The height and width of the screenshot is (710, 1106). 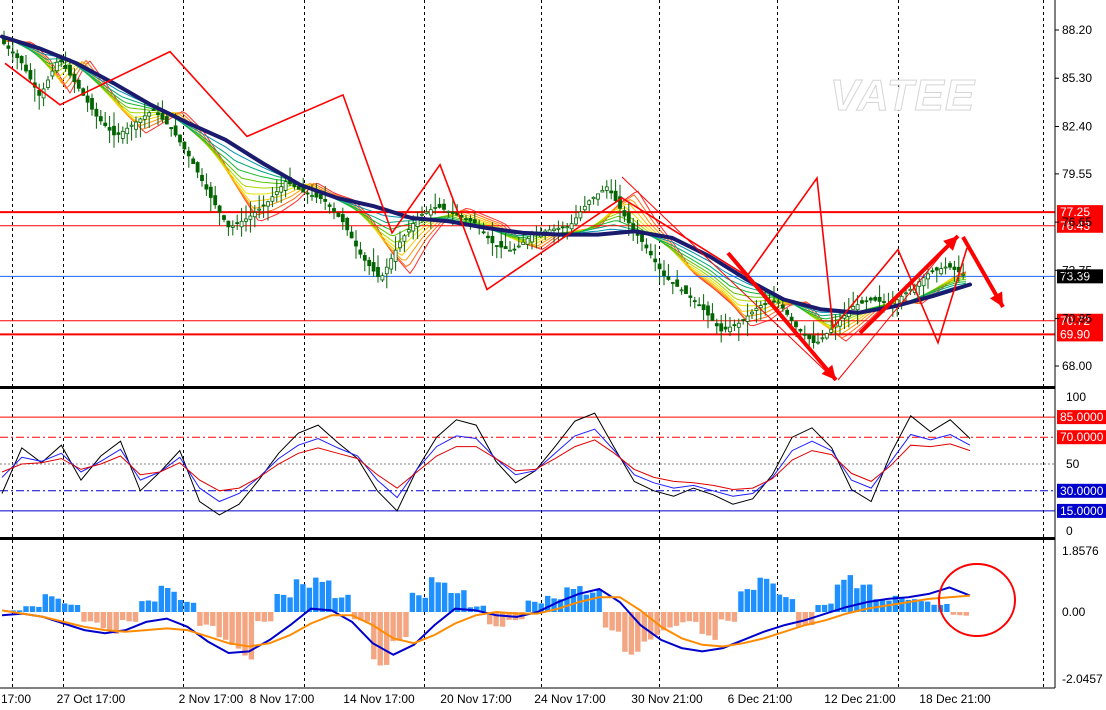 What do you see at coordinates (1082, 679) in the screenshot?
I see `macd-tick-label: -2.0457` at bounding box center [1082, 679].